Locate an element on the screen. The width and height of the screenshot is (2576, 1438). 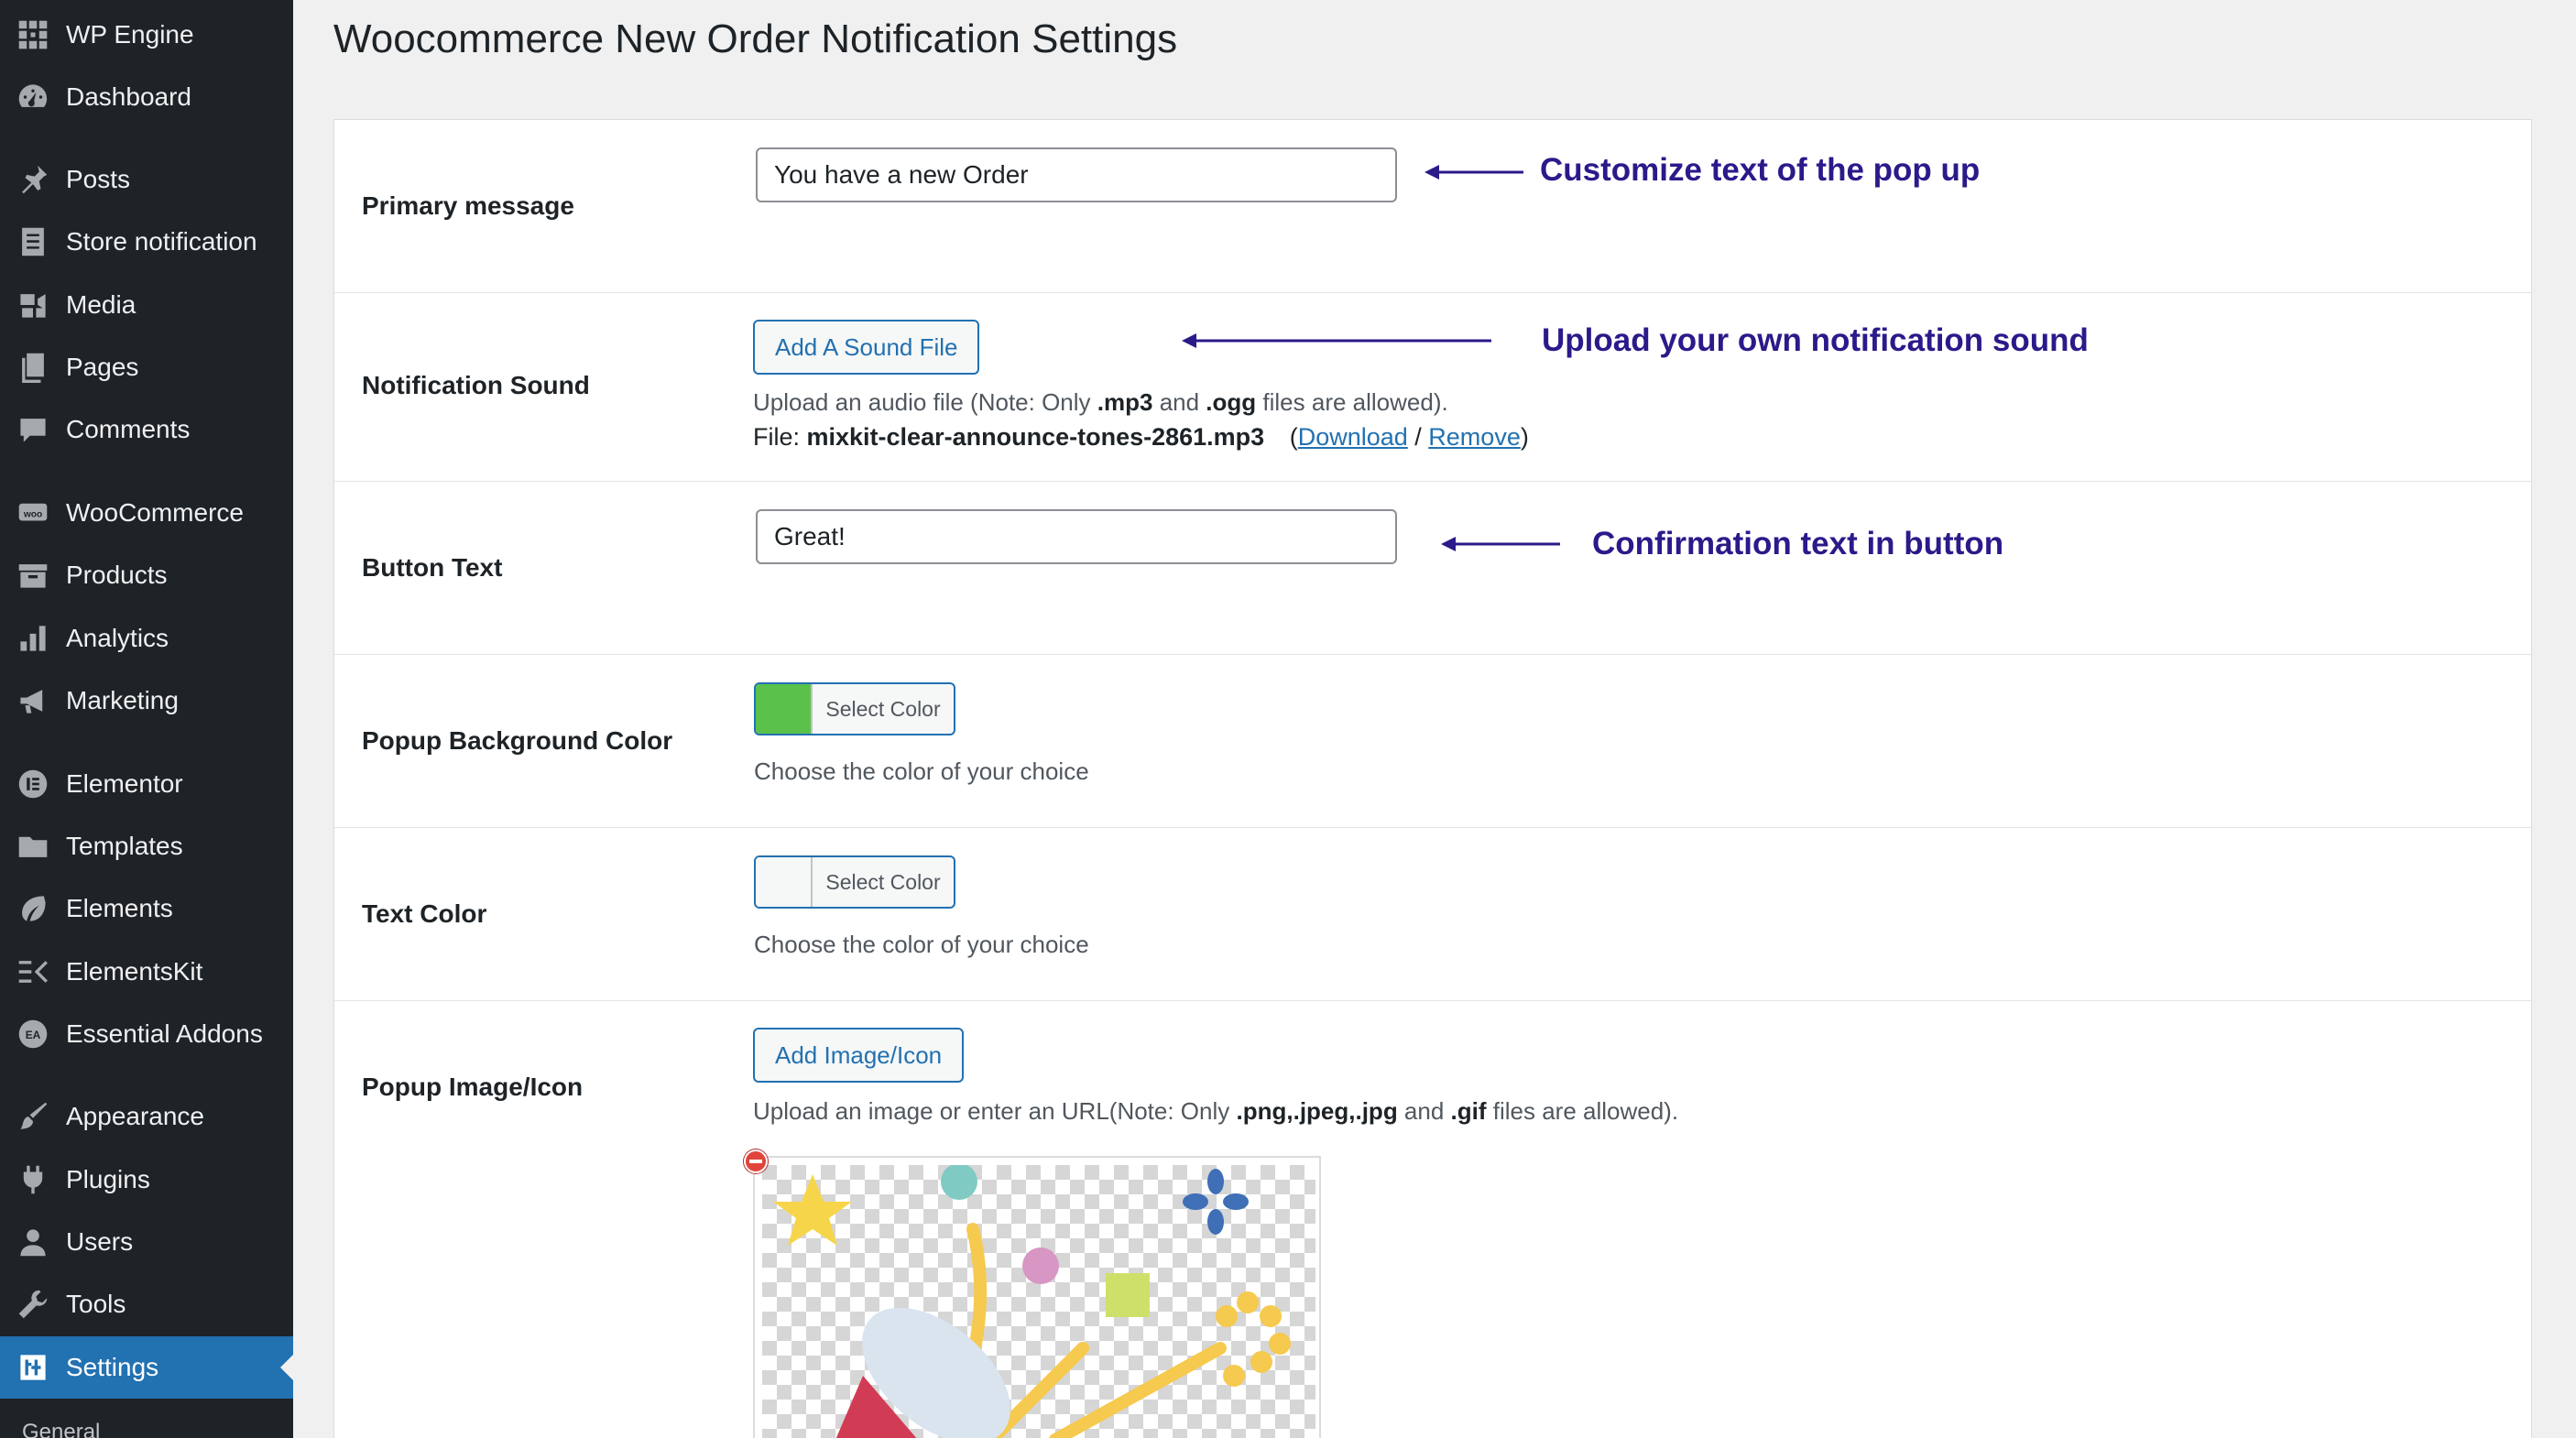
text-color-swatch is located at coordinates (784, 882).